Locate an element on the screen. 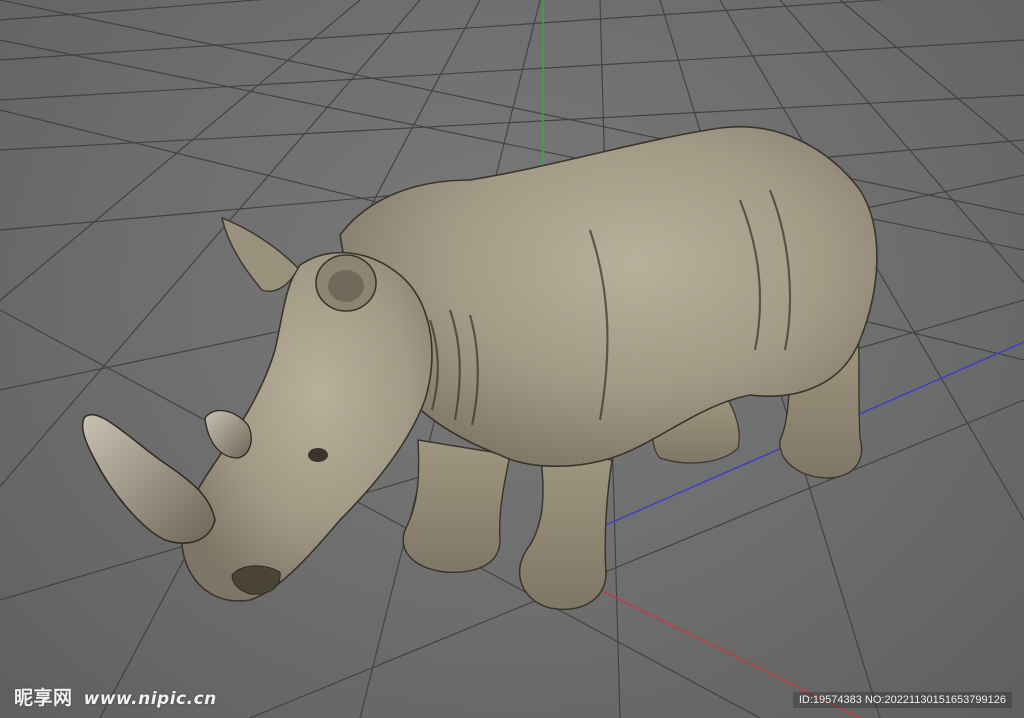  rhino-eye is located at coordinates (318, 455).